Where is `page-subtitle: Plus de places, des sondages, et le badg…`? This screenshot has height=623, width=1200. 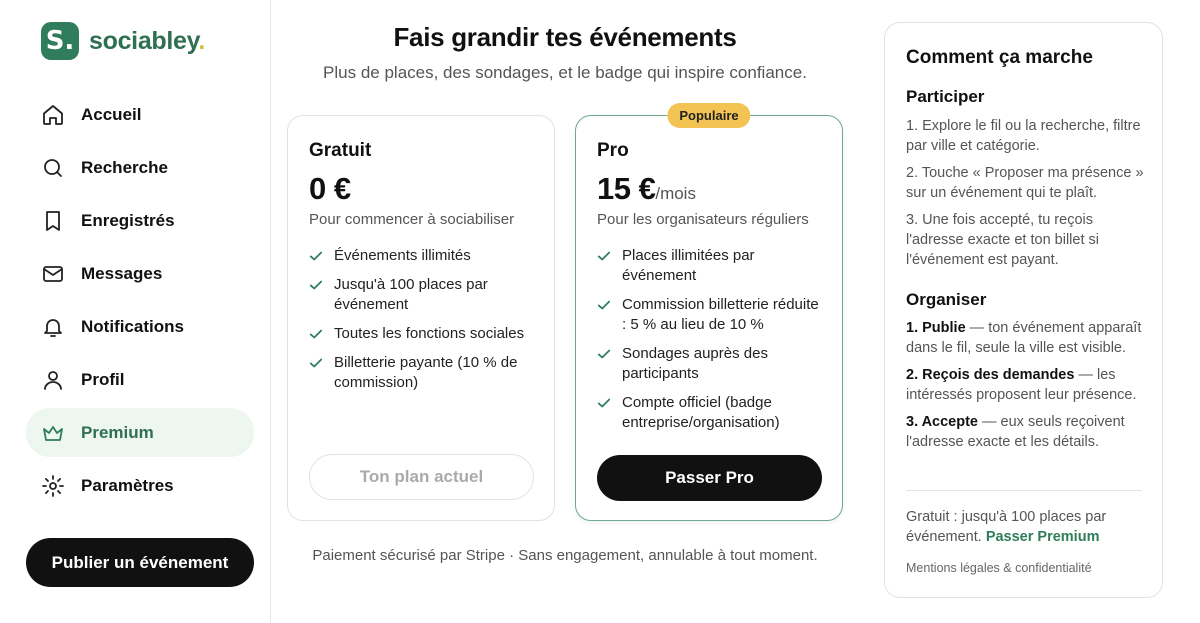
page-subtitle: Plus de places, des sondages, et le badg… is located at coordinates (565, 72).